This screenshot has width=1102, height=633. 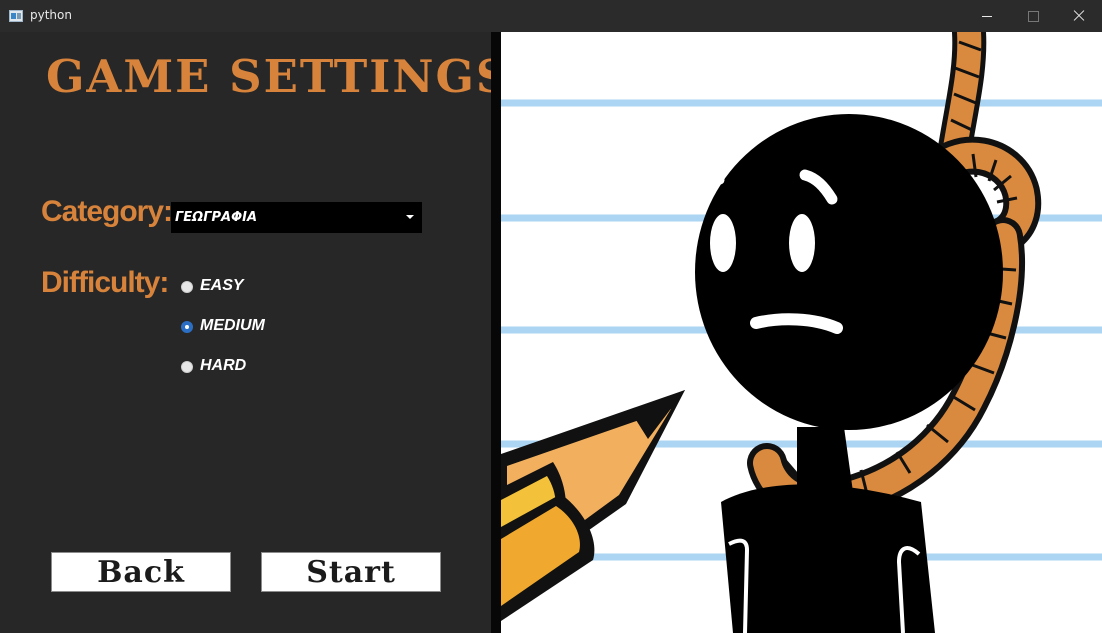 I want to click on difficulty-hard-label: HARD, so click(x=223, y=365).